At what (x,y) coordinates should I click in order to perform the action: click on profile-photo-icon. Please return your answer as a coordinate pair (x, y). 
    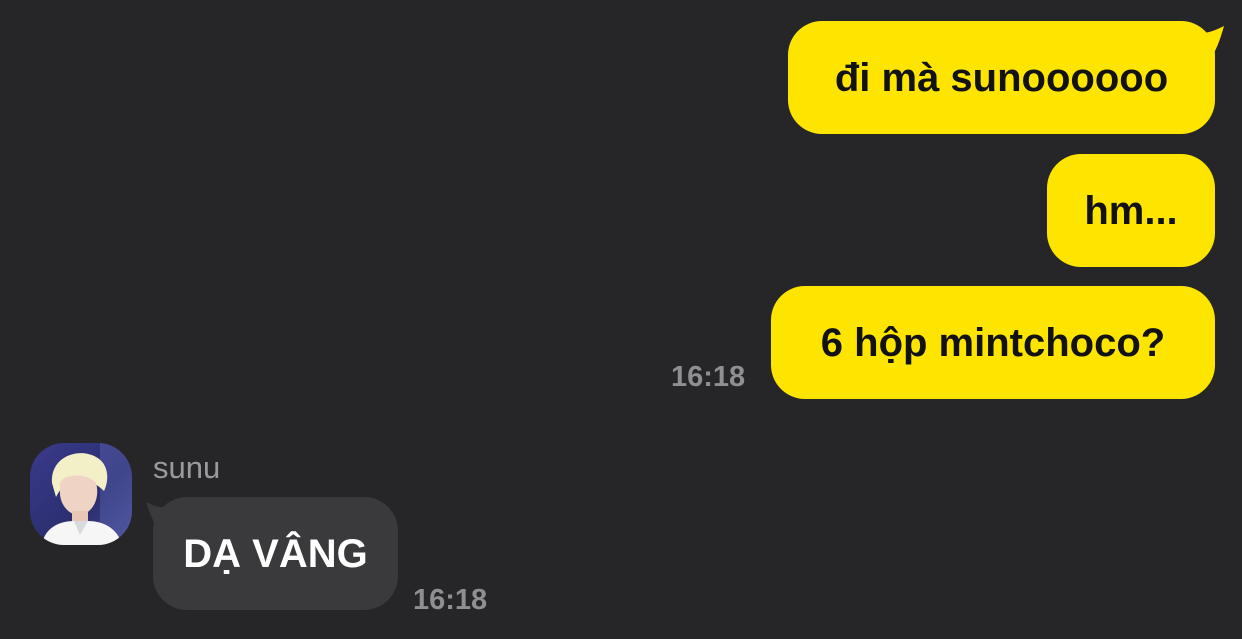
    Looking at the image, I should click on (81, 494).